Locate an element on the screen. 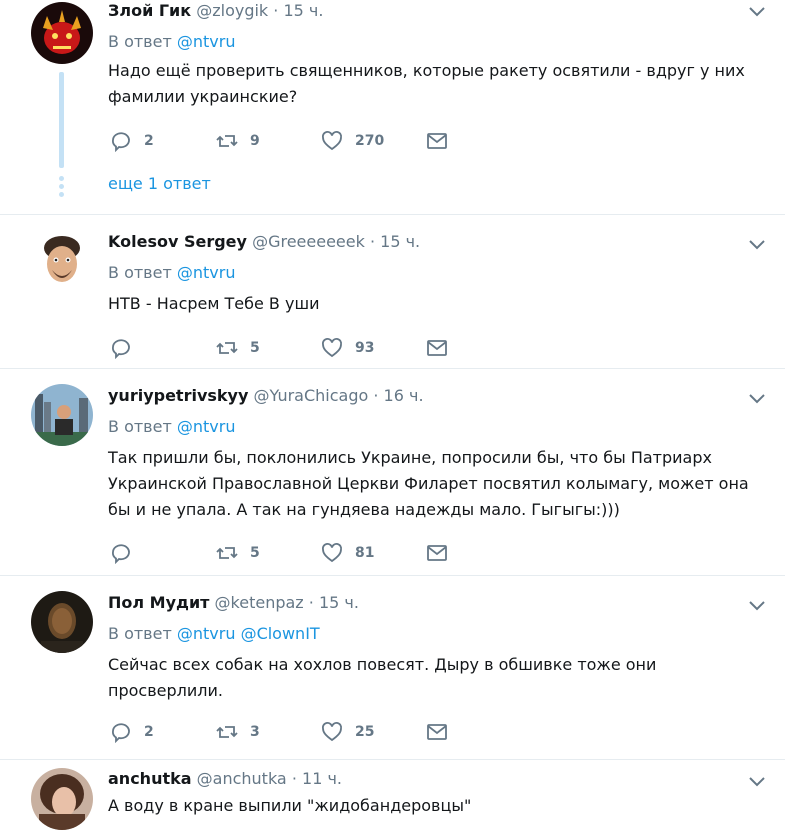 The image size is (785, 833). tweet-header: anchutka @anchutka · 11 ч. is located at coordinates (225, 778).